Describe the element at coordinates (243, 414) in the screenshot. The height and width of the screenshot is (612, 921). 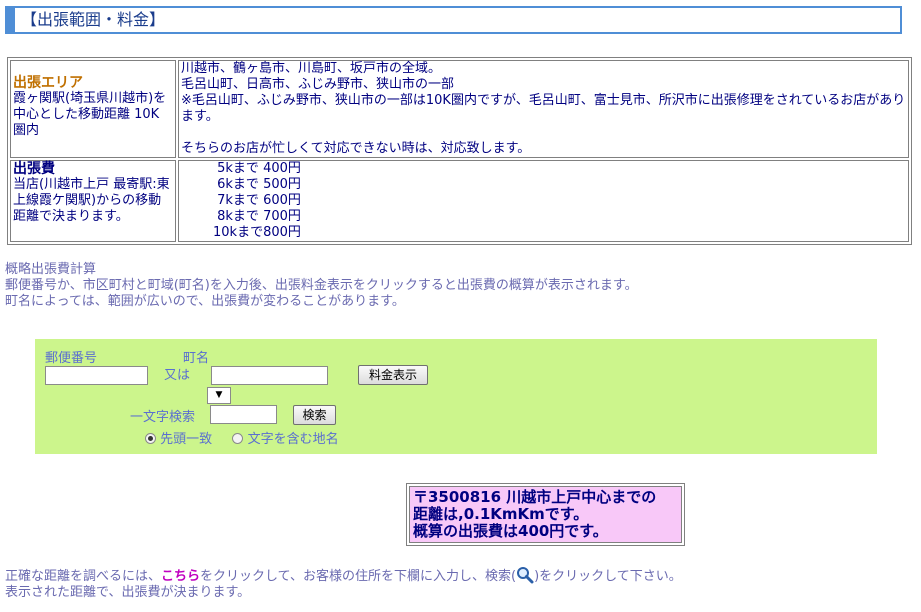
I see `char-search-input` at that location.